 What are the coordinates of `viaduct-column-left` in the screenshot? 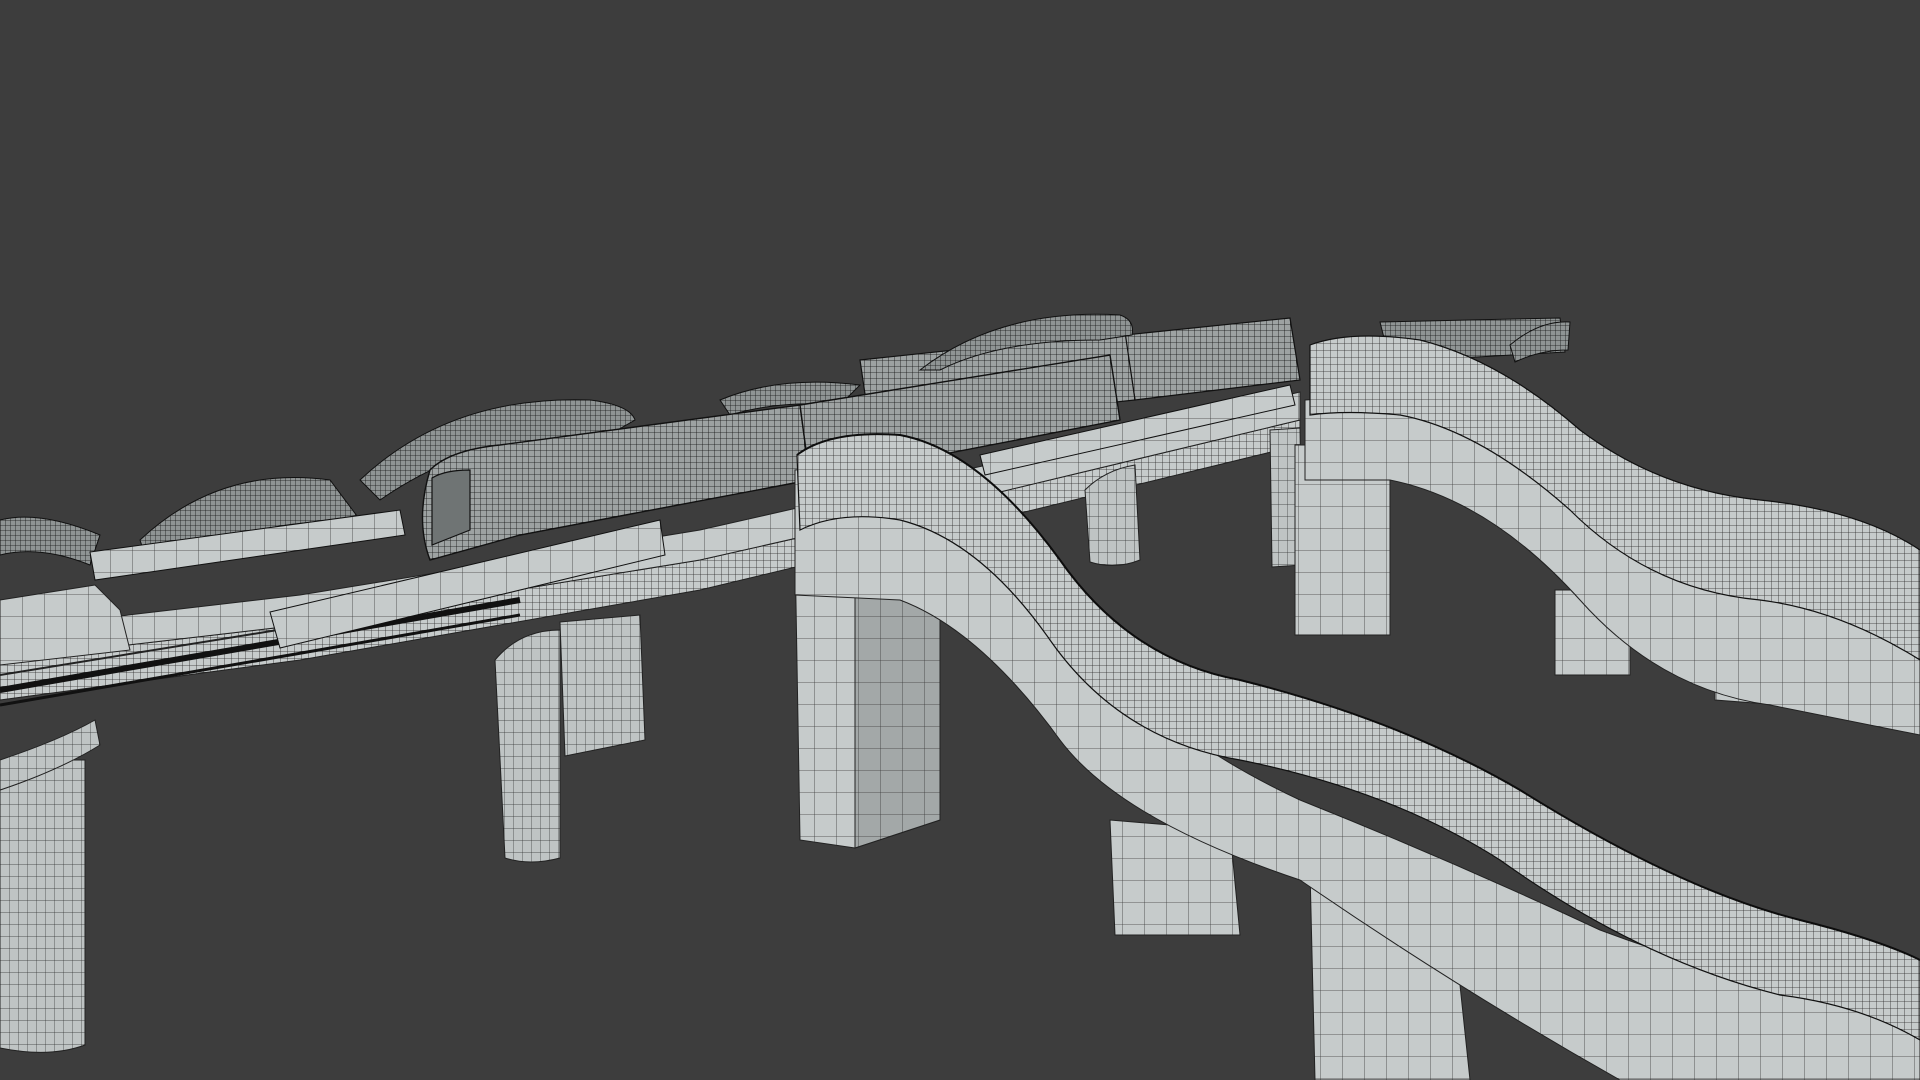 It's located at (50, 886).